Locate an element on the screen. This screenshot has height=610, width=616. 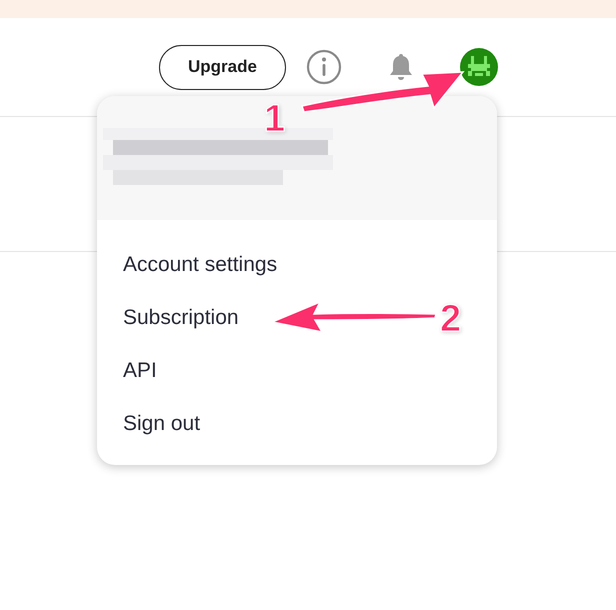
menu-item: Sign out is located at coordinates (161, 423).